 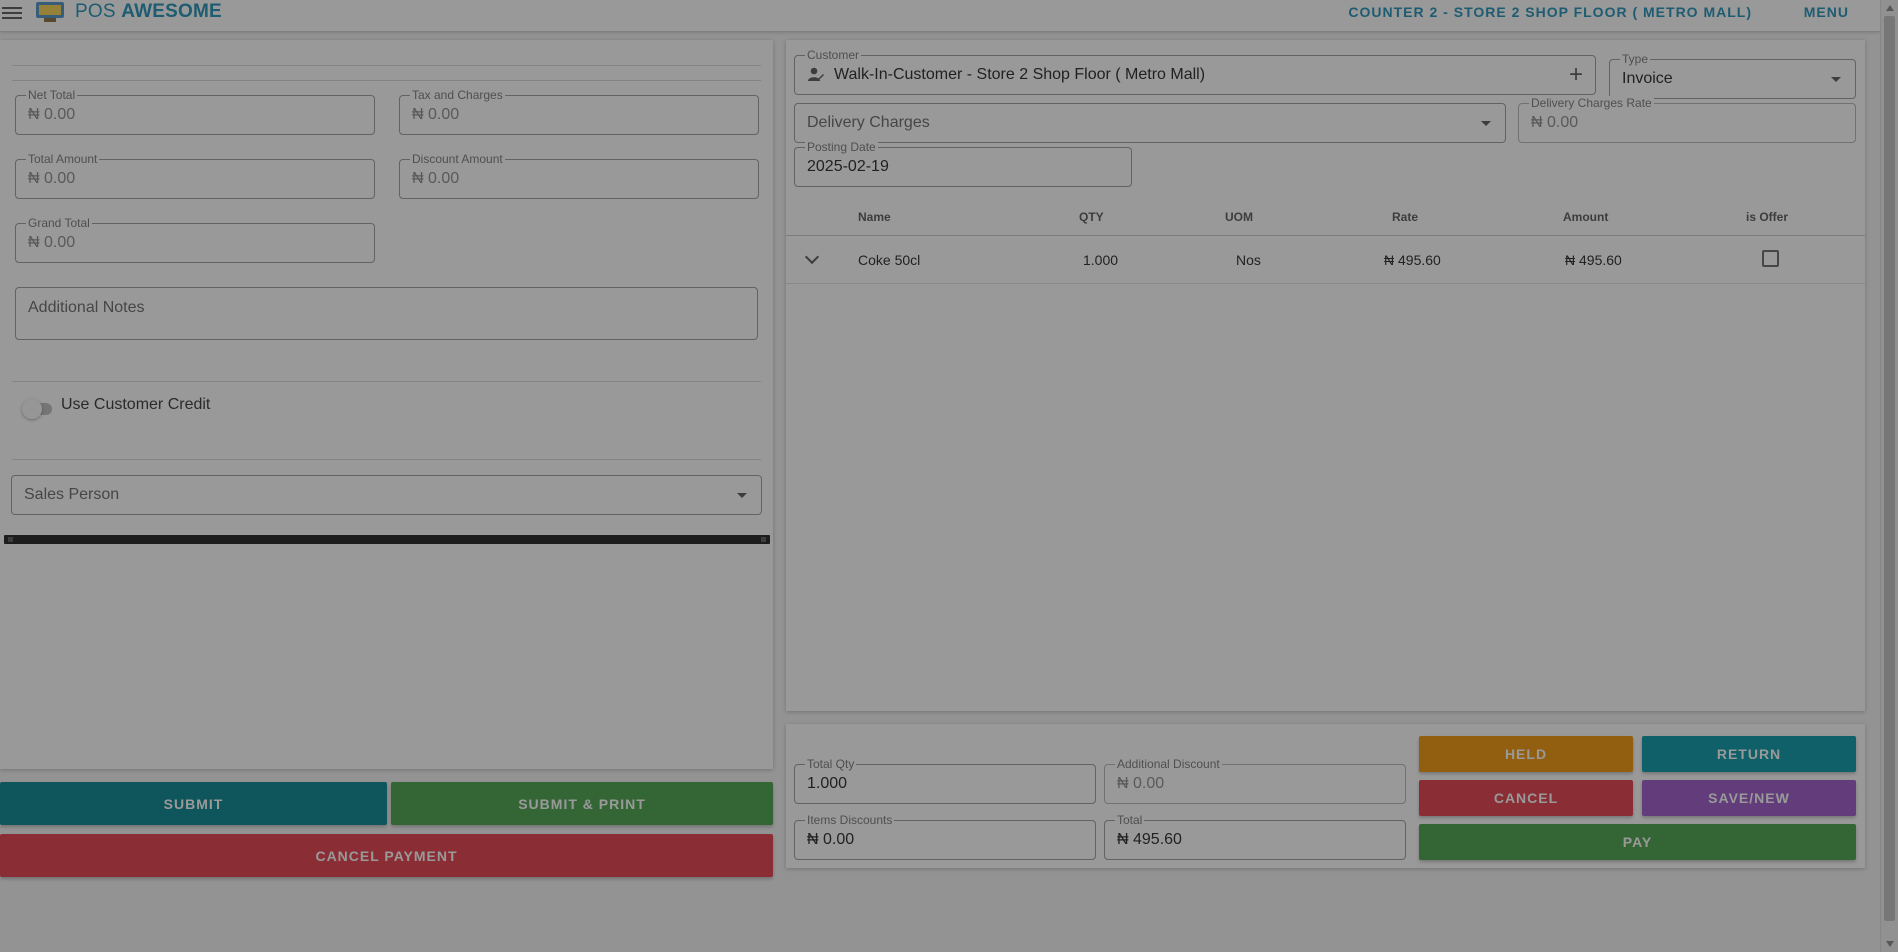 I want to click on col-is-offer: is Offer, so click(x=1767, y=217).